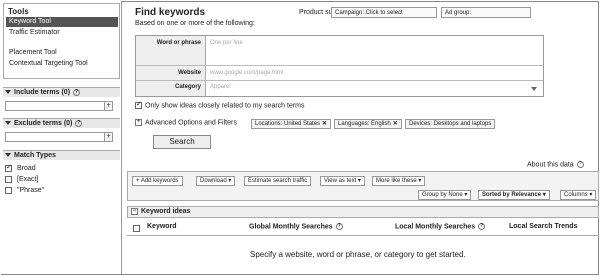  Describe the element at coordinates (62, 53) in the screenshot. I see `tool-placement-tool: Placement Tool` at that location.